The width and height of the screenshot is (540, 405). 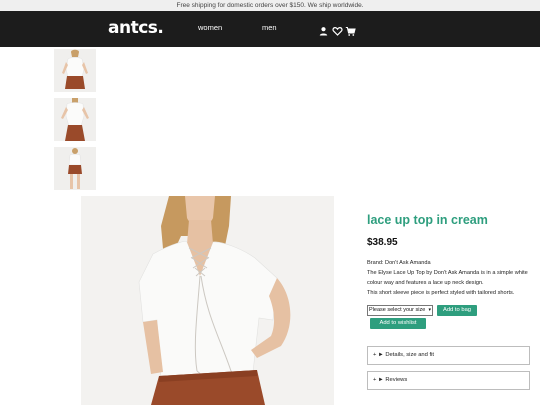 I want to click on size-select: Please select your size ▾, so click(x=400, y=310).